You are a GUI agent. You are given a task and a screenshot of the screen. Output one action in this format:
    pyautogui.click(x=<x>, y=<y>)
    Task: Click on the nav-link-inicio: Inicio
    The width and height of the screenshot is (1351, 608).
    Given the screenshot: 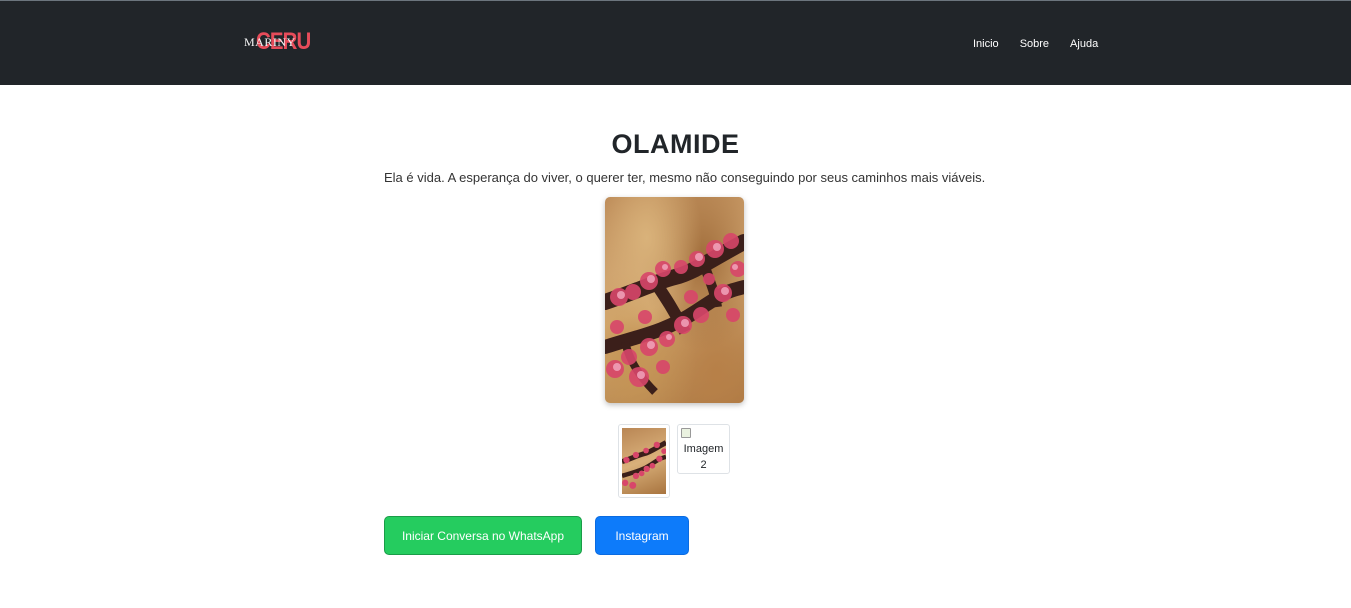 What is the action you would take?
    pyautogui.click(x=986, y=44)
    